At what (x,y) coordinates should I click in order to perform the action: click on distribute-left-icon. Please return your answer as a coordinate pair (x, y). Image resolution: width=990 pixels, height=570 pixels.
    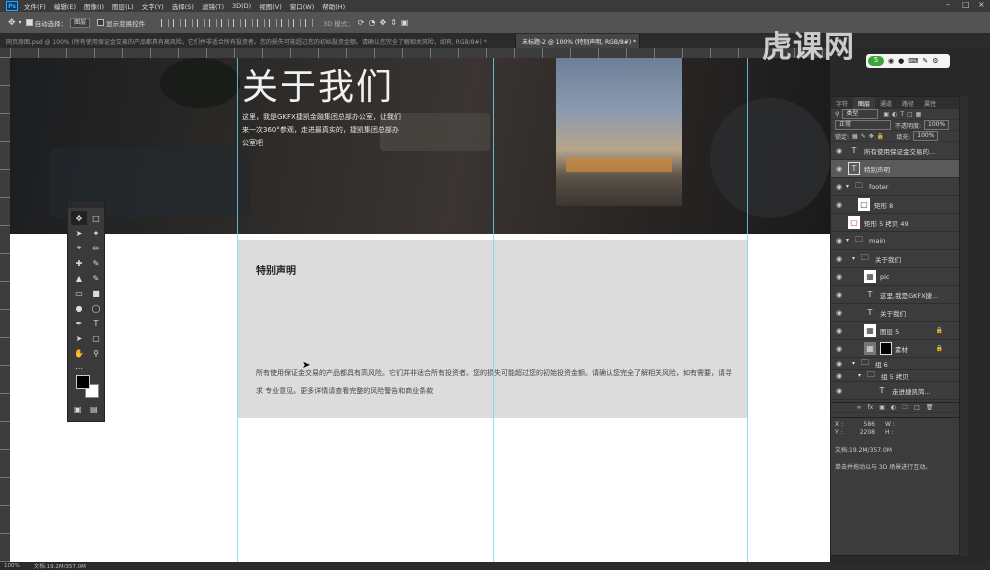
    Looking at the image, I should click on (273, 22).